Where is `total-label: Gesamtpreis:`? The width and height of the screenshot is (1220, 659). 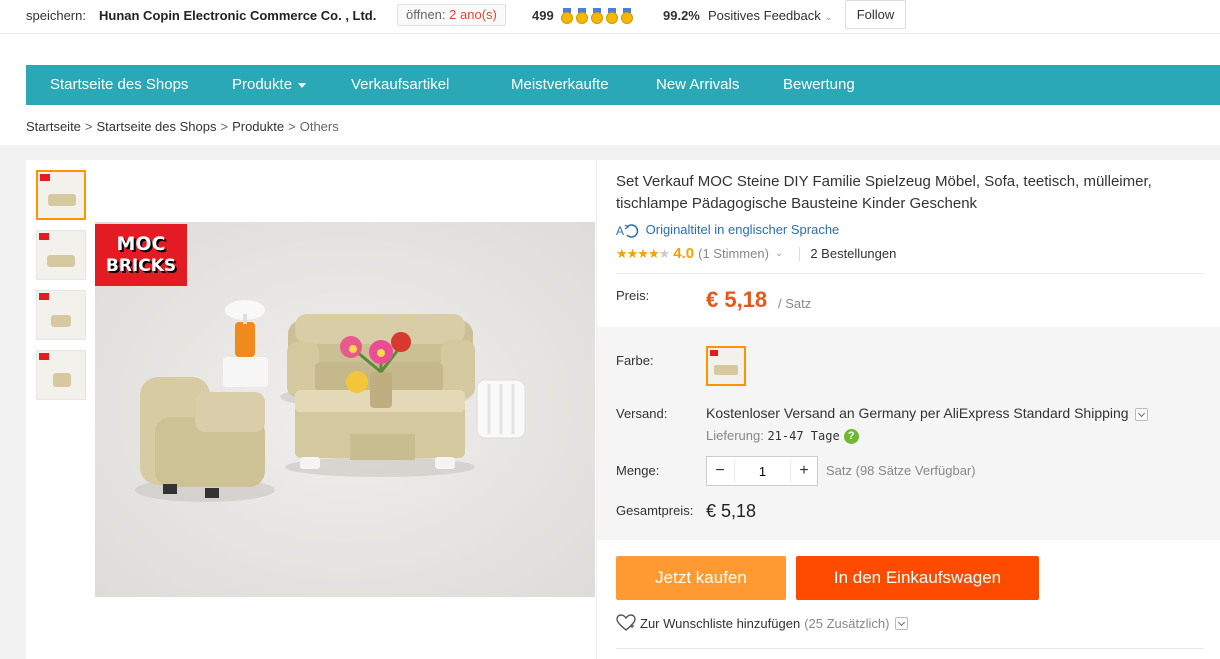
total-label: Gesamtpreis: is located at coordinates (655, 510).